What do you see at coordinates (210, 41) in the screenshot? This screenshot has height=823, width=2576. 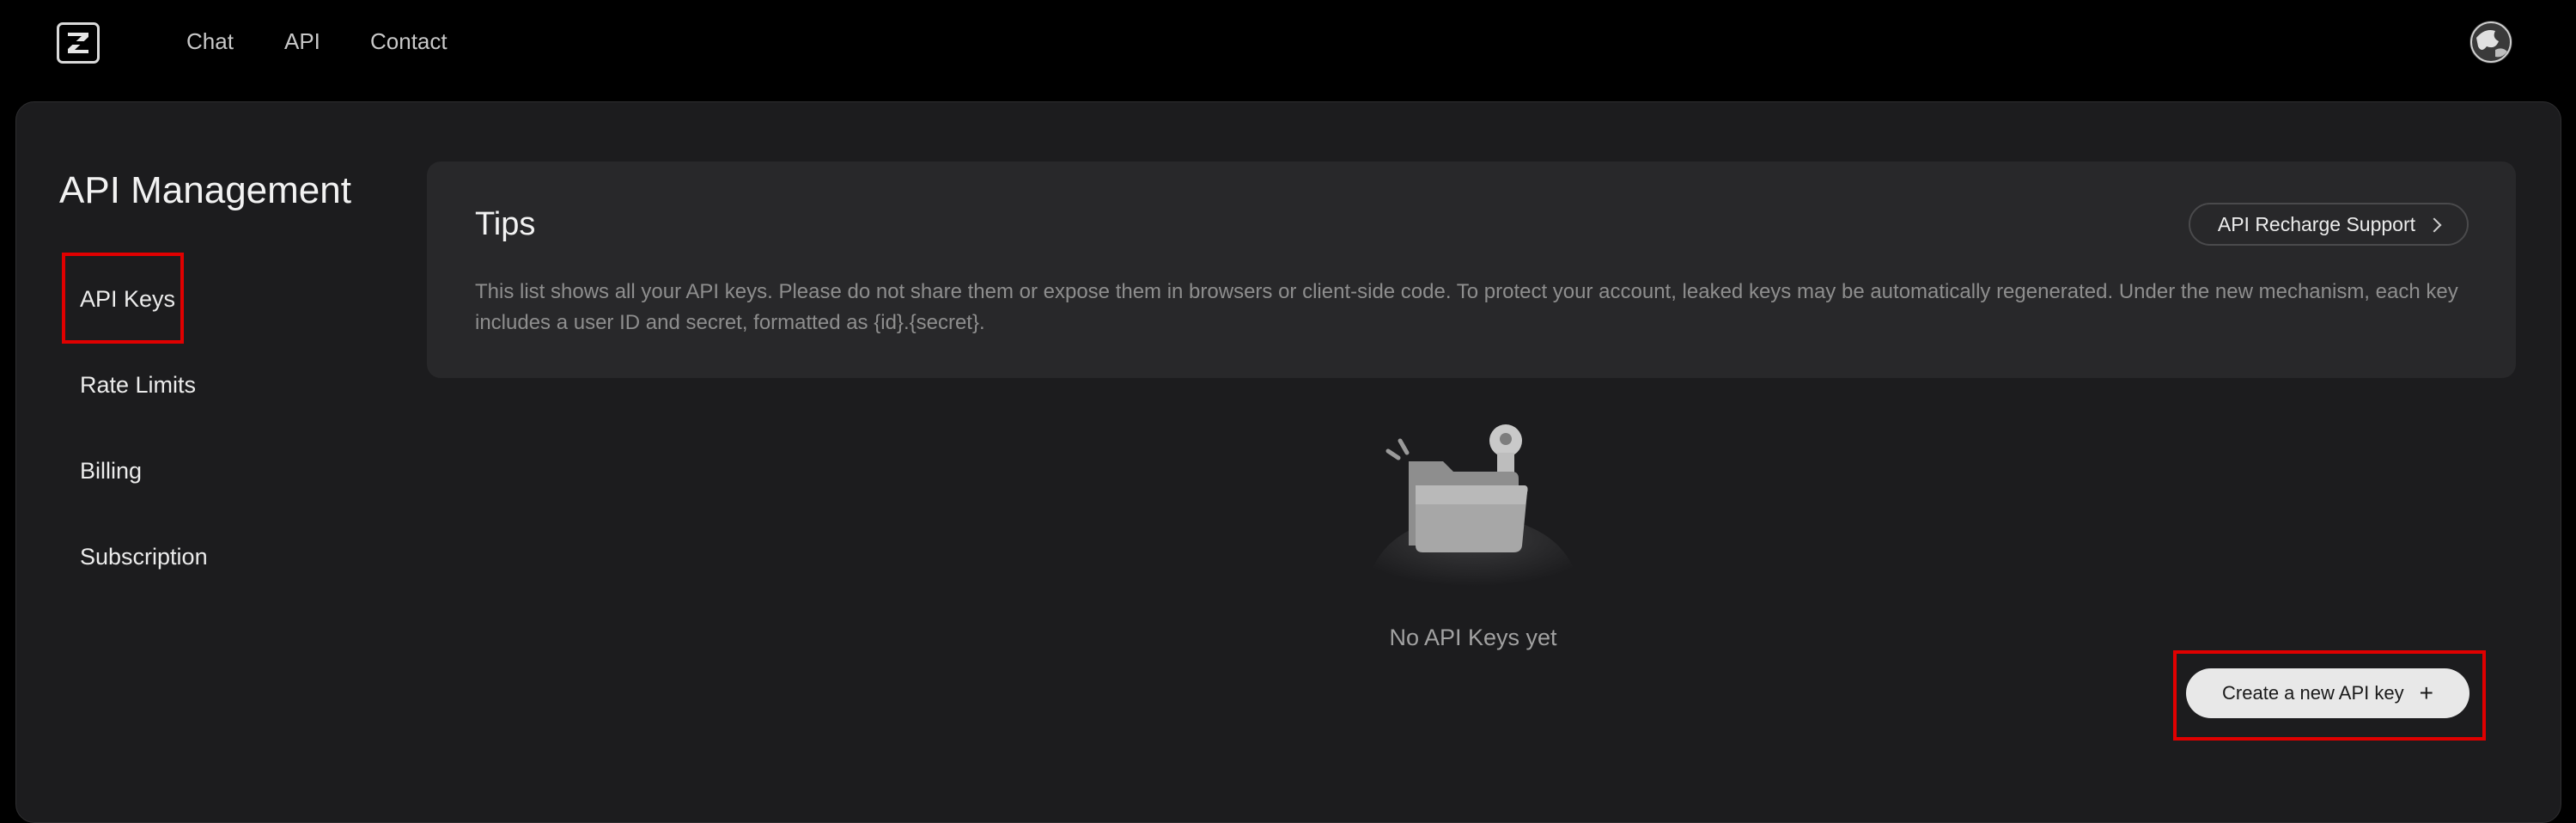 I see `nav-chat-link: Chat` at bounding box center [210, 41].